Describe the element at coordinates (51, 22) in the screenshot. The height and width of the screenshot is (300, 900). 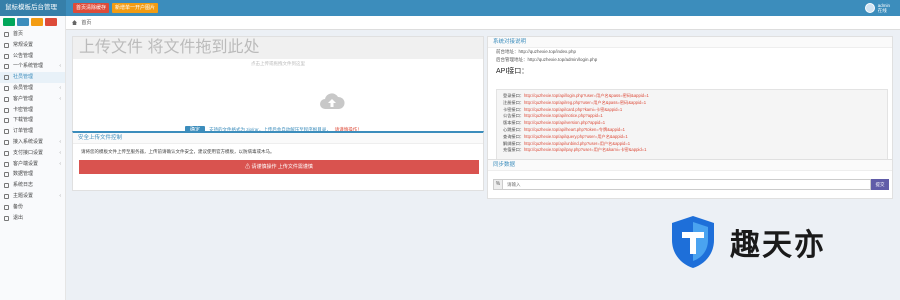
I see `quick-red-button` at that location.